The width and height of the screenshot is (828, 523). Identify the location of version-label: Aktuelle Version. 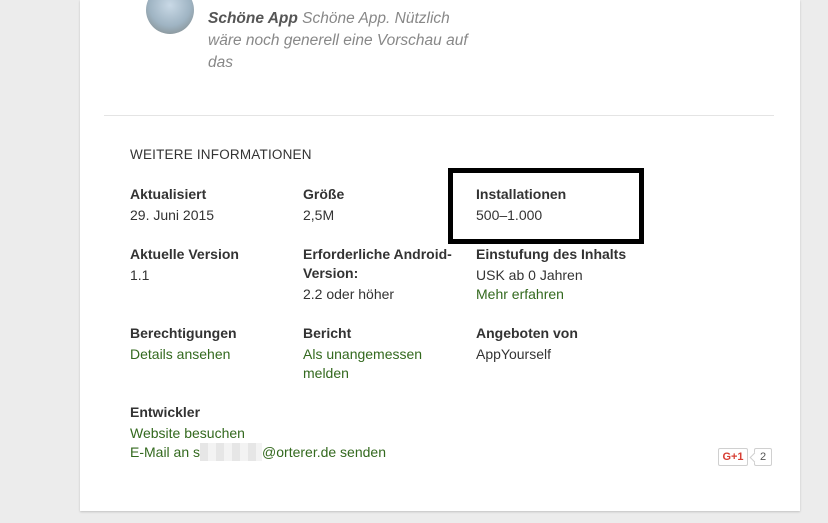
(184, 254).